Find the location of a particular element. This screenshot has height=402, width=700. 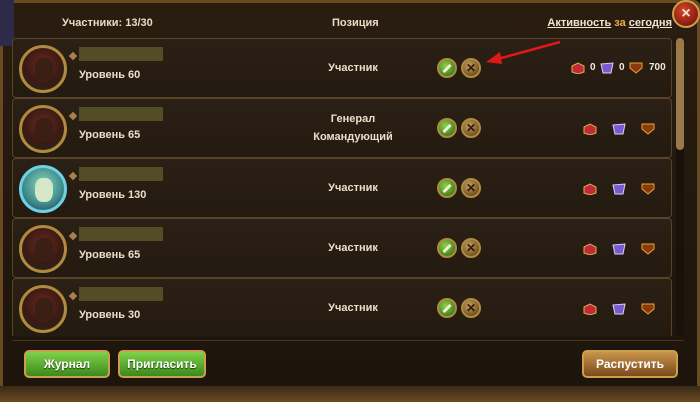

members-scrollbar is located at coordinates (680, 187).